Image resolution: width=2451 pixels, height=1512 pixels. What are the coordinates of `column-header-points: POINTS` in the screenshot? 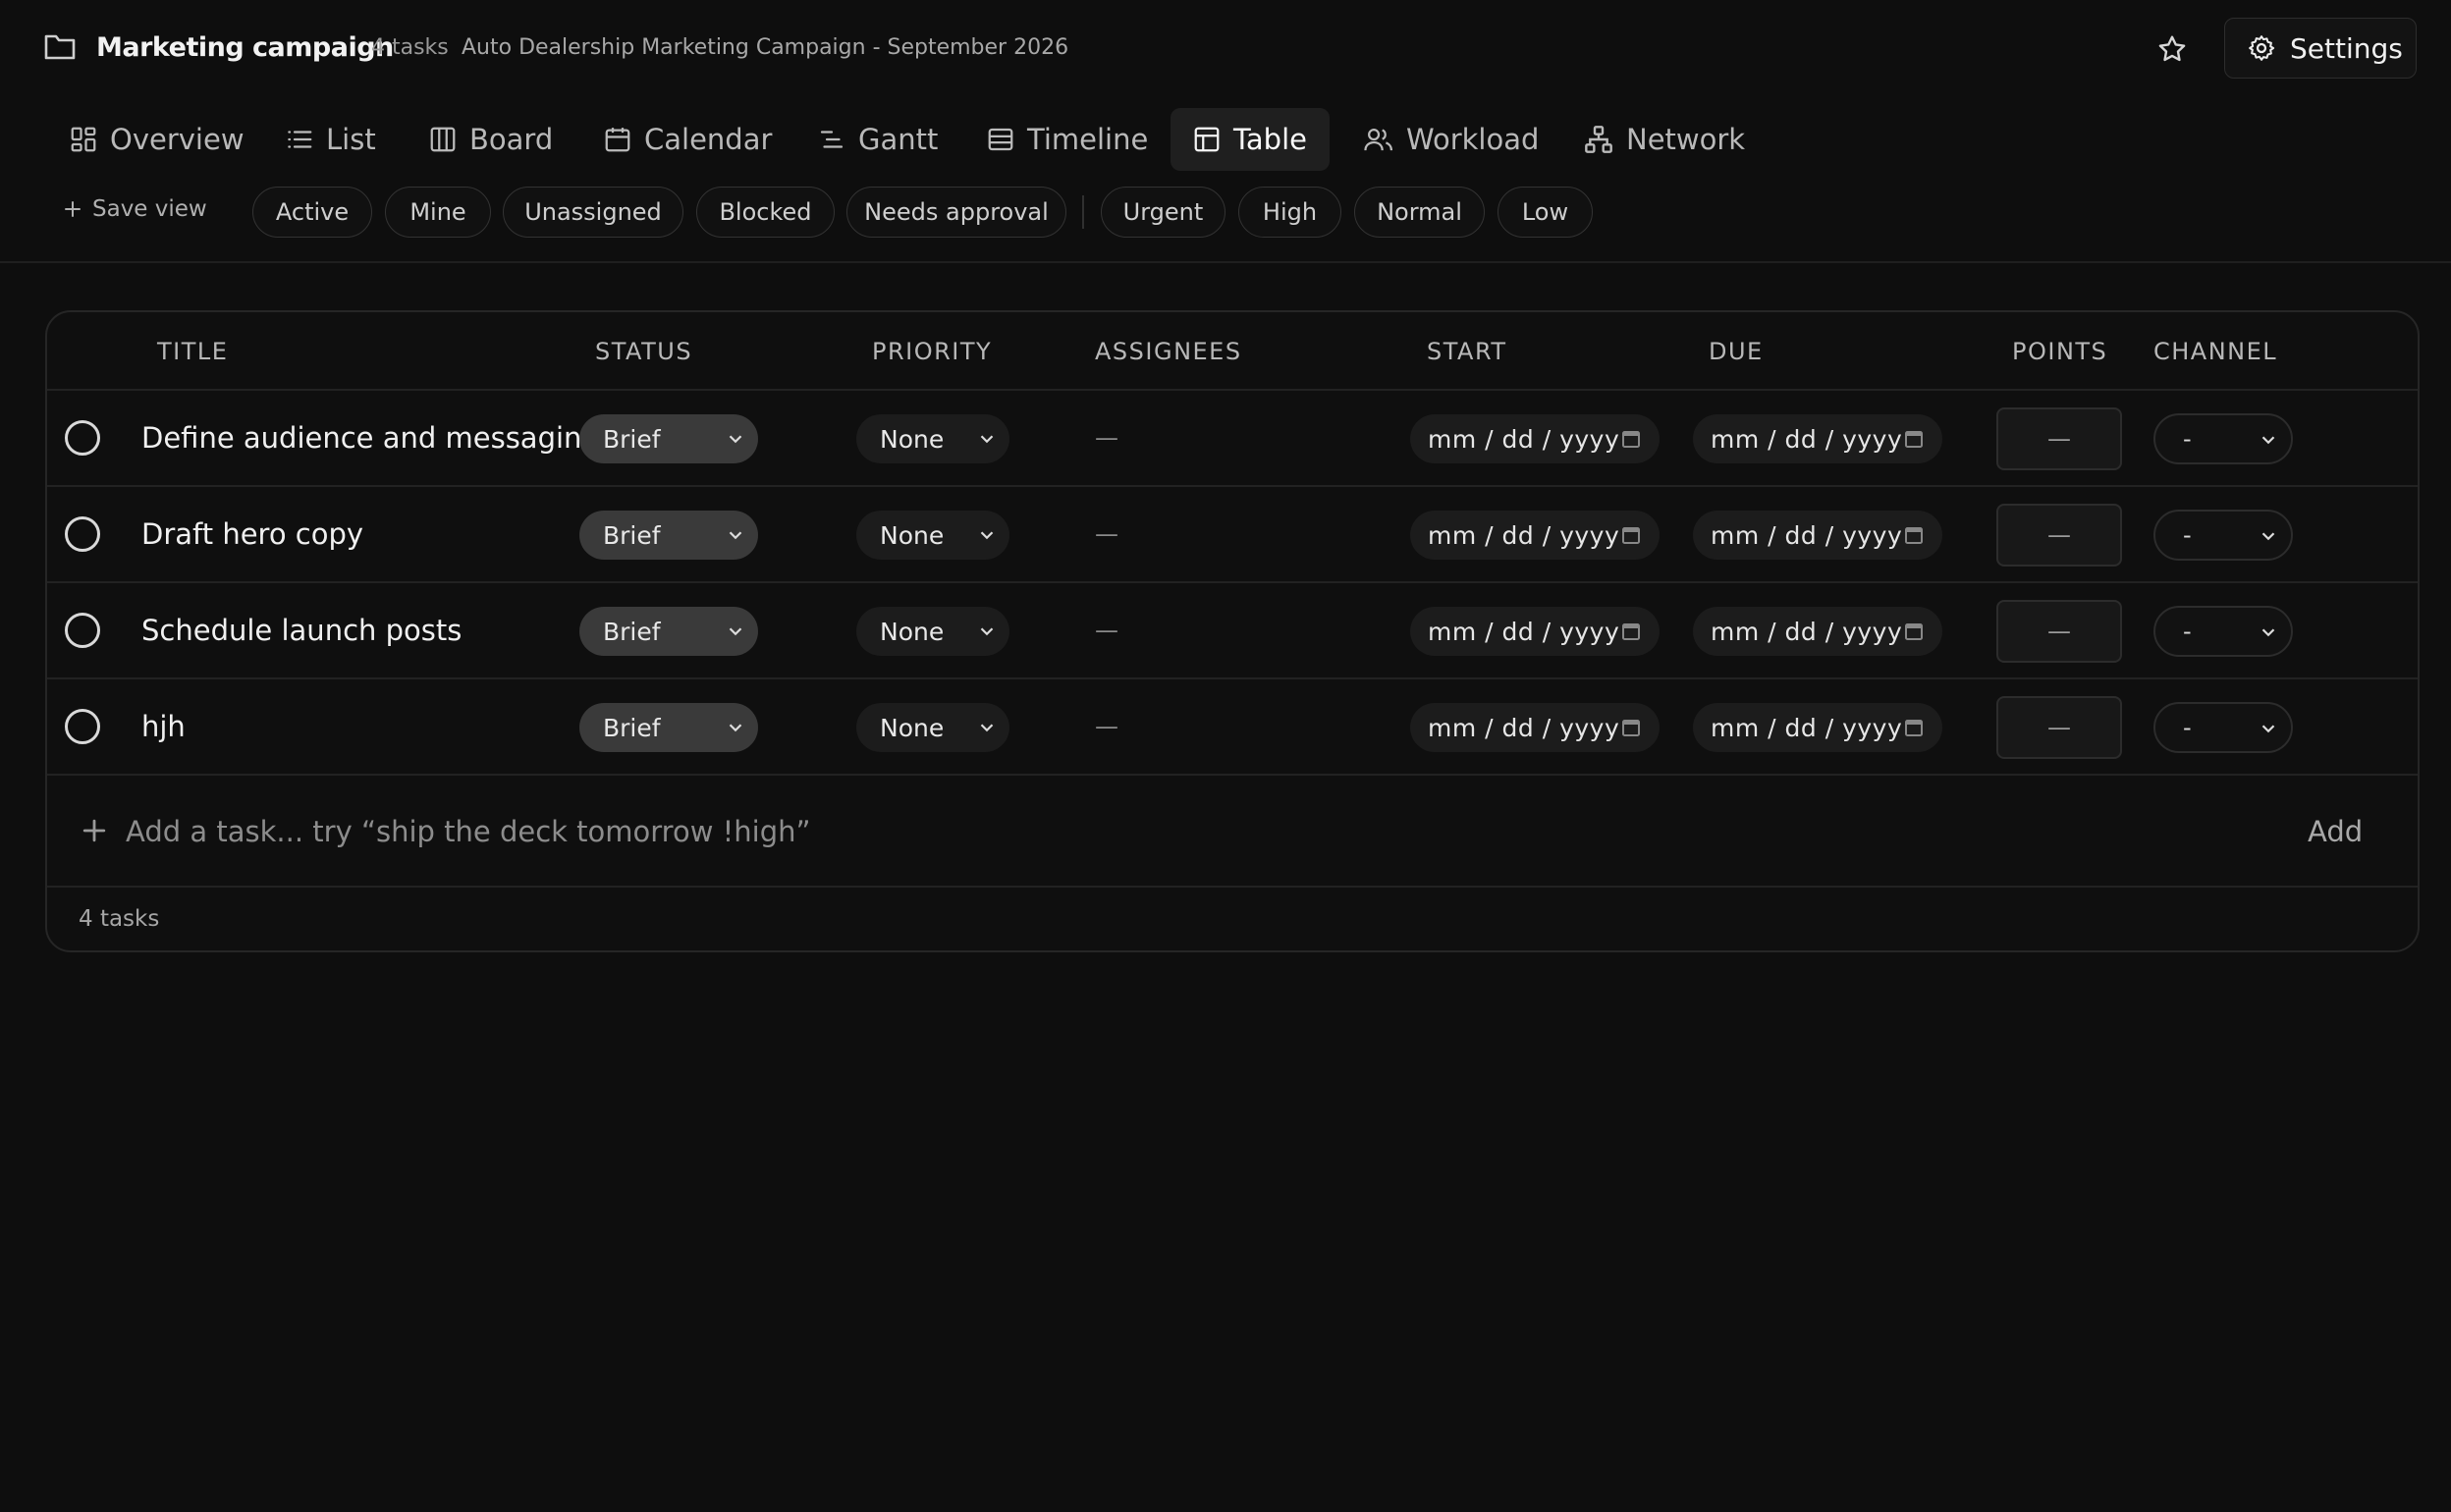 It's located at (2059, 352).